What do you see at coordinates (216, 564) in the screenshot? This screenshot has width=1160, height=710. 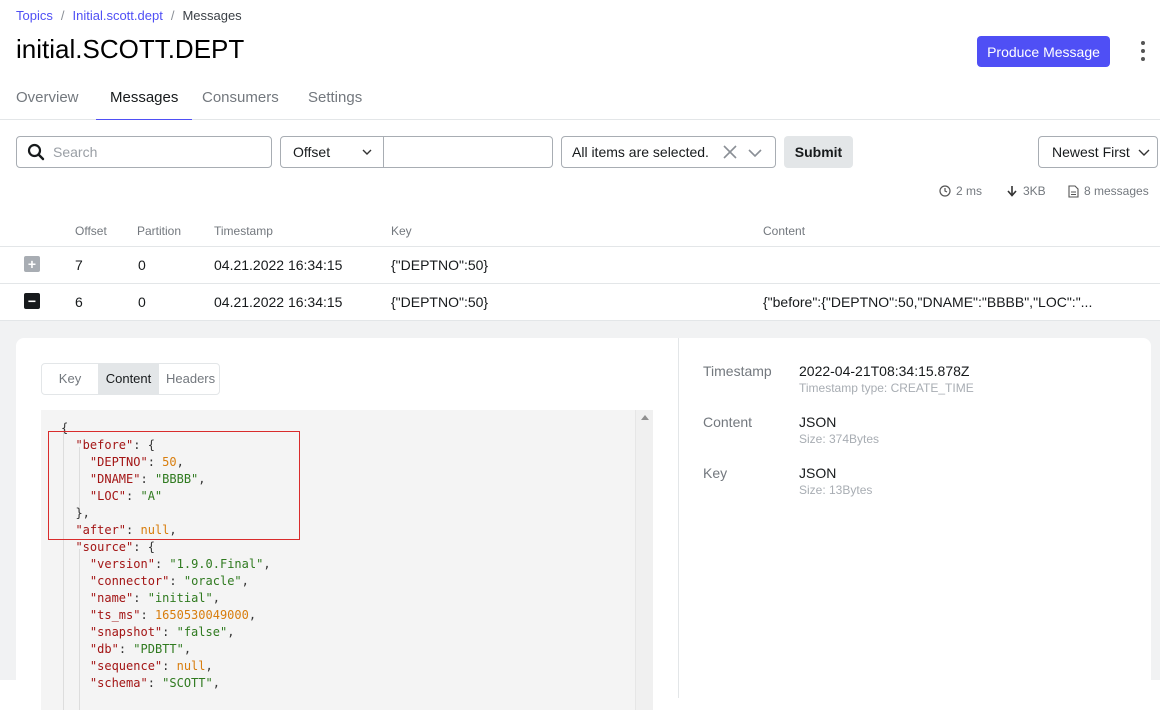 I see `json-token: "1.9.0.Final"` at bounding box center [216, 564].